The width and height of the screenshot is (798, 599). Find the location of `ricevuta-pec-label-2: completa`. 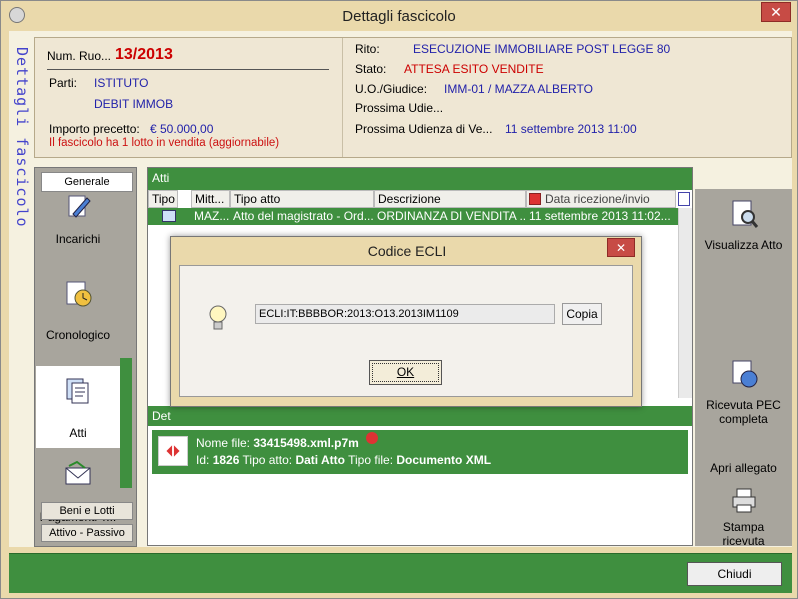

ricevuta-pec-label-2: completa is located at coordinates (743, 419).